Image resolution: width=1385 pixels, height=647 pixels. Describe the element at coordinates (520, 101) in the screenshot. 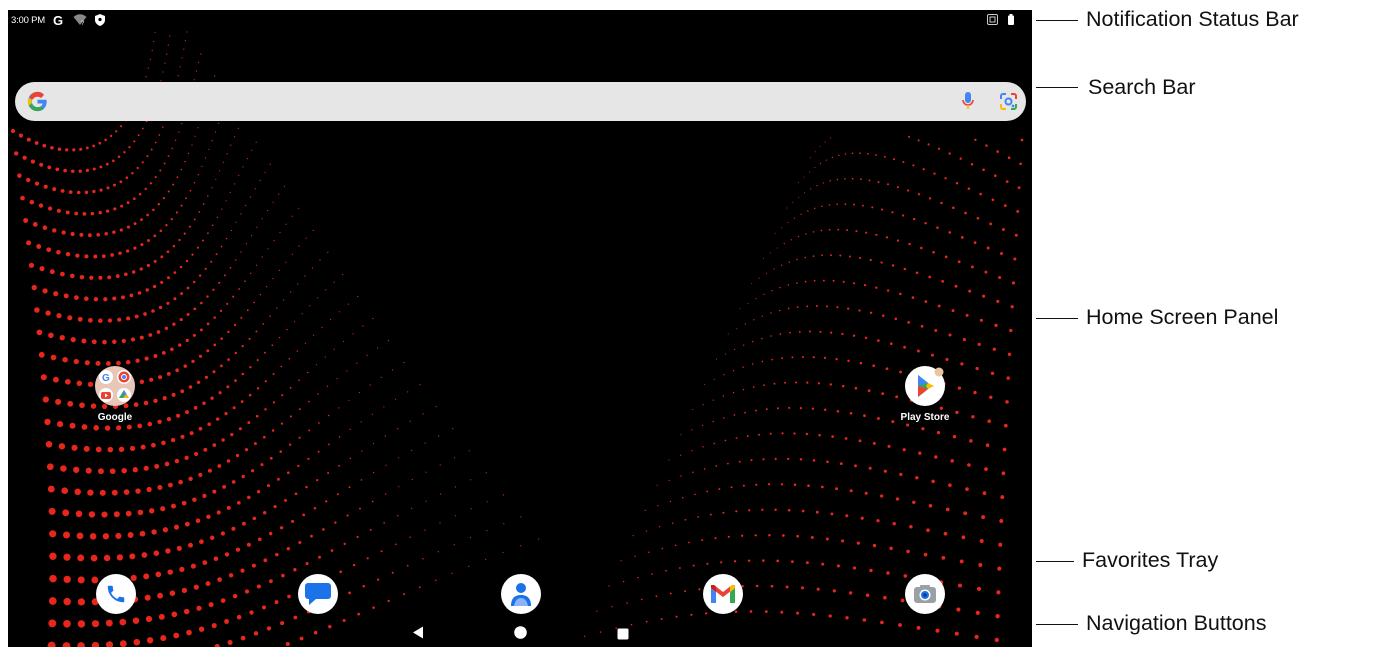

I see `search-bar` at that location.